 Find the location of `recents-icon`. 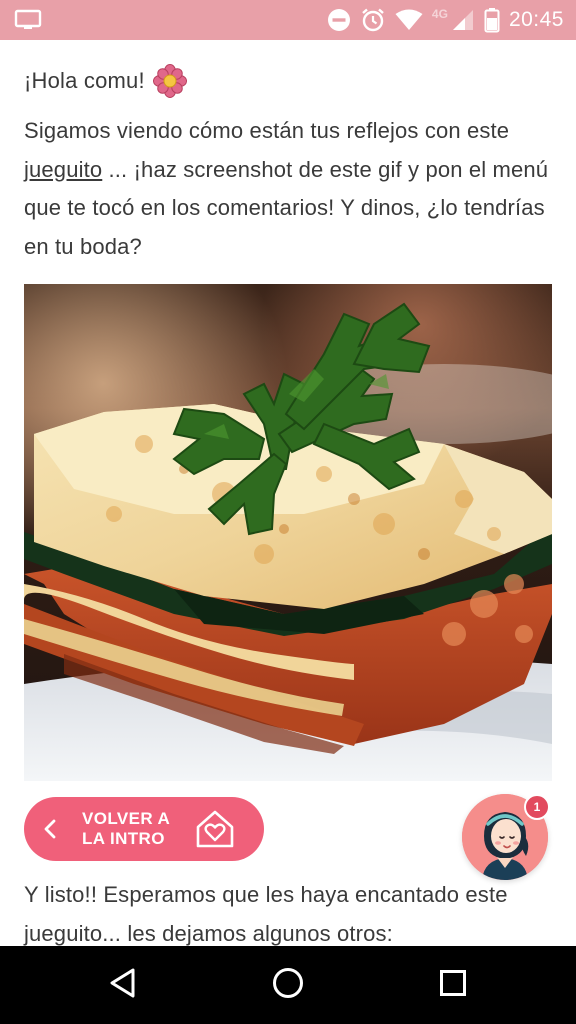

recents-icon is located at coordinates (453, 985).